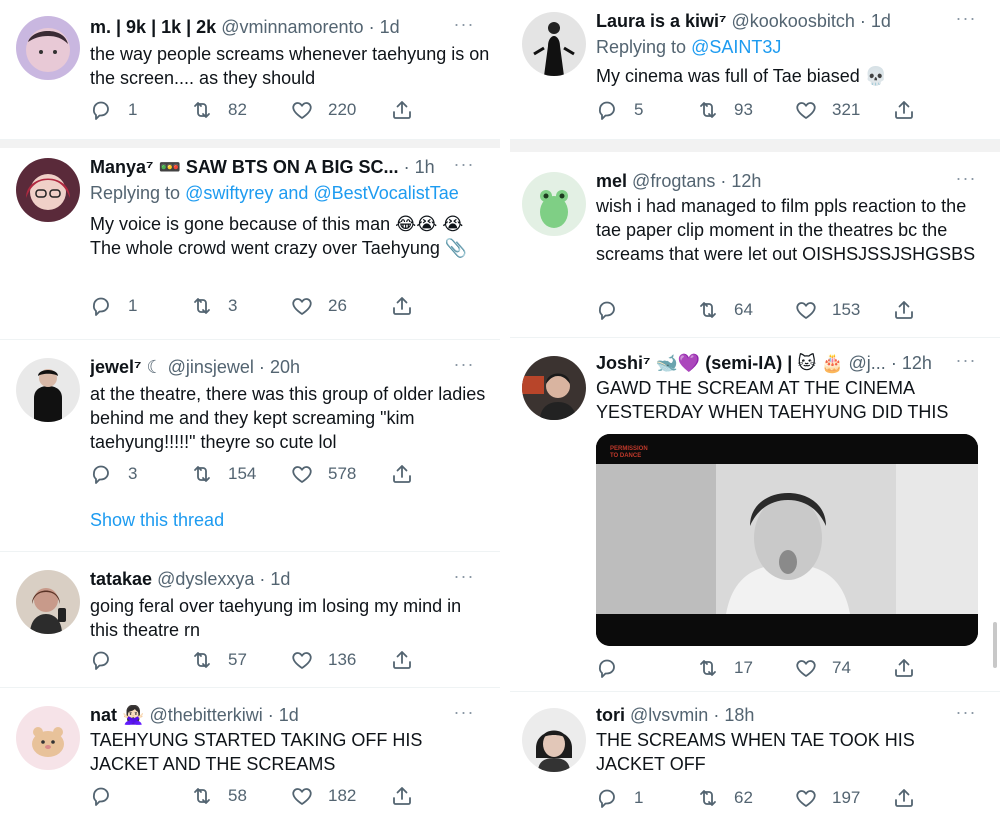 The image size is (1000, 840). Describe the element at coordinates (669, 715) in the screenshot. I see `user-handle: @lvsvmin` at that location.